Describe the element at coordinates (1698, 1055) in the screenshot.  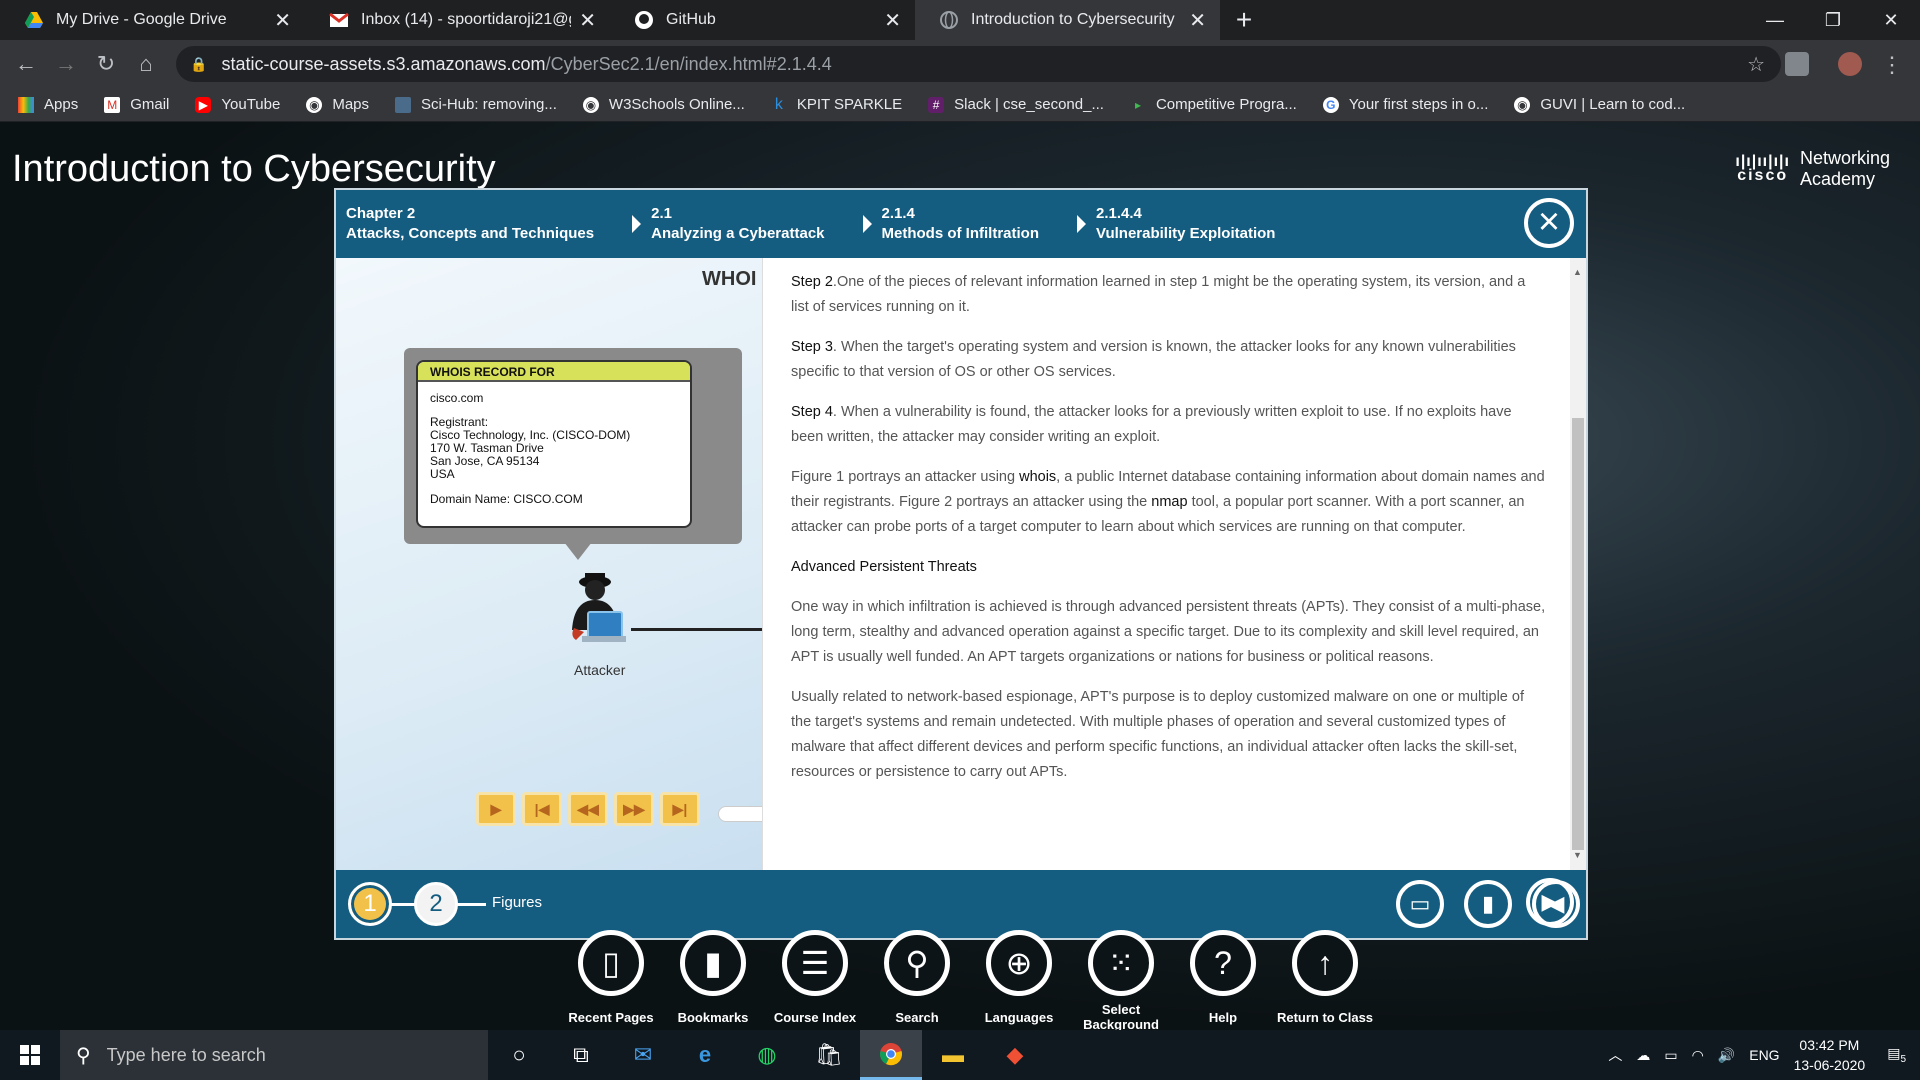
I see `wifi-icon: ◠` at that location.